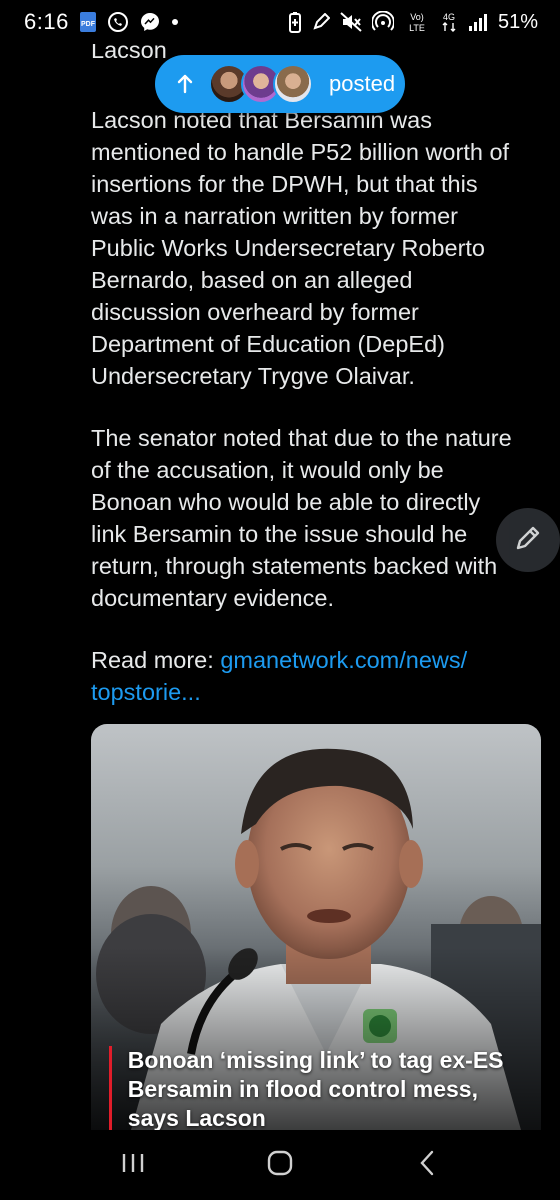  What do you see at coordinates (362, 83) in the screenshot?
I see `new-posts-label: posted` at bounding box center [362, 83].